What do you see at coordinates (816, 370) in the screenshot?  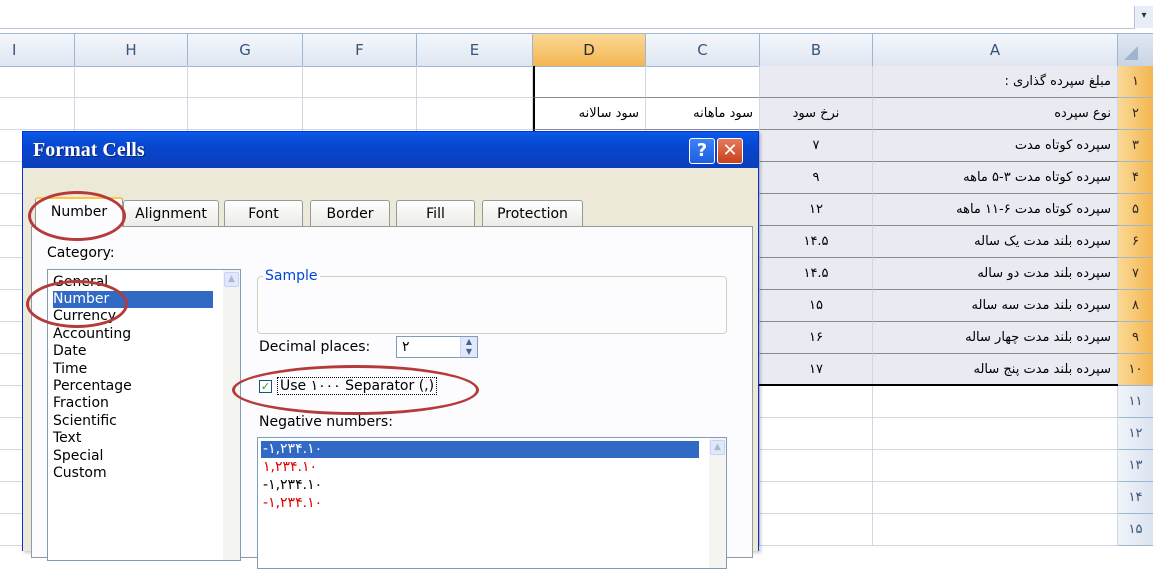 I see `cell-B: ١٧` at bounding box center [816, 370].